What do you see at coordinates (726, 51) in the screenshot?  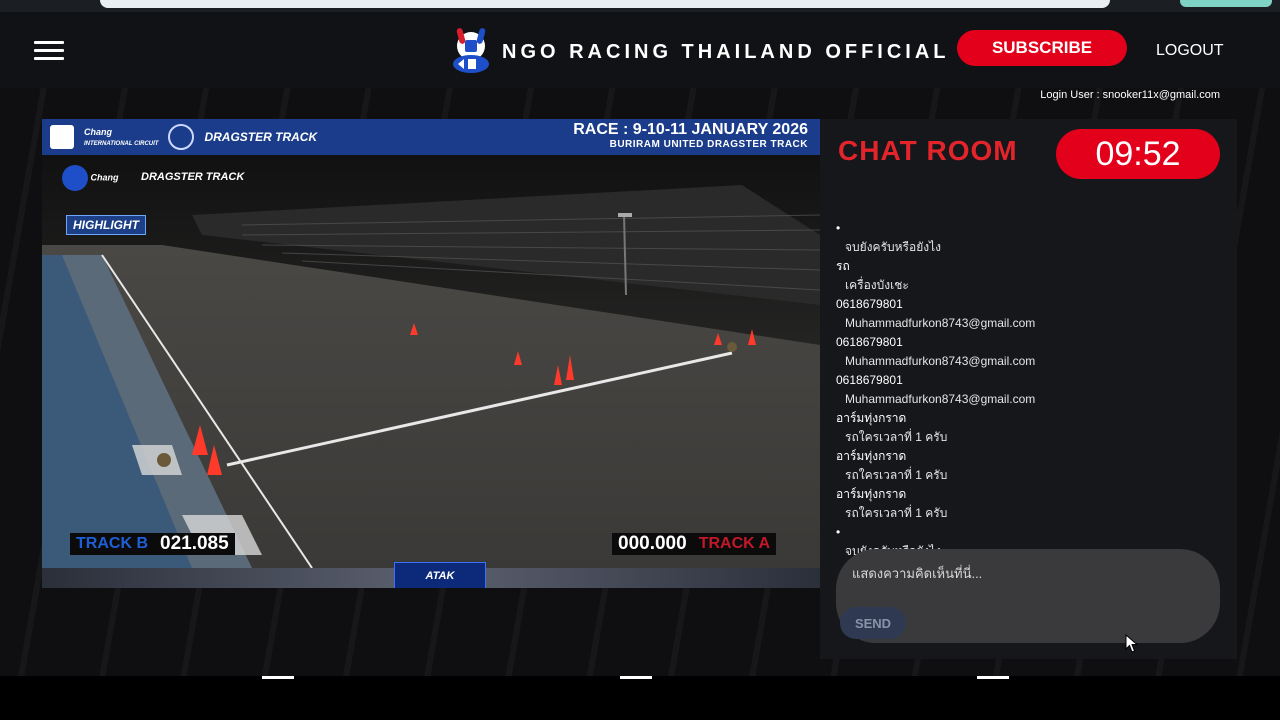 I see `site-title: NGO RACING THAILAND OFFICIAL` at bounding box center [726, 51].